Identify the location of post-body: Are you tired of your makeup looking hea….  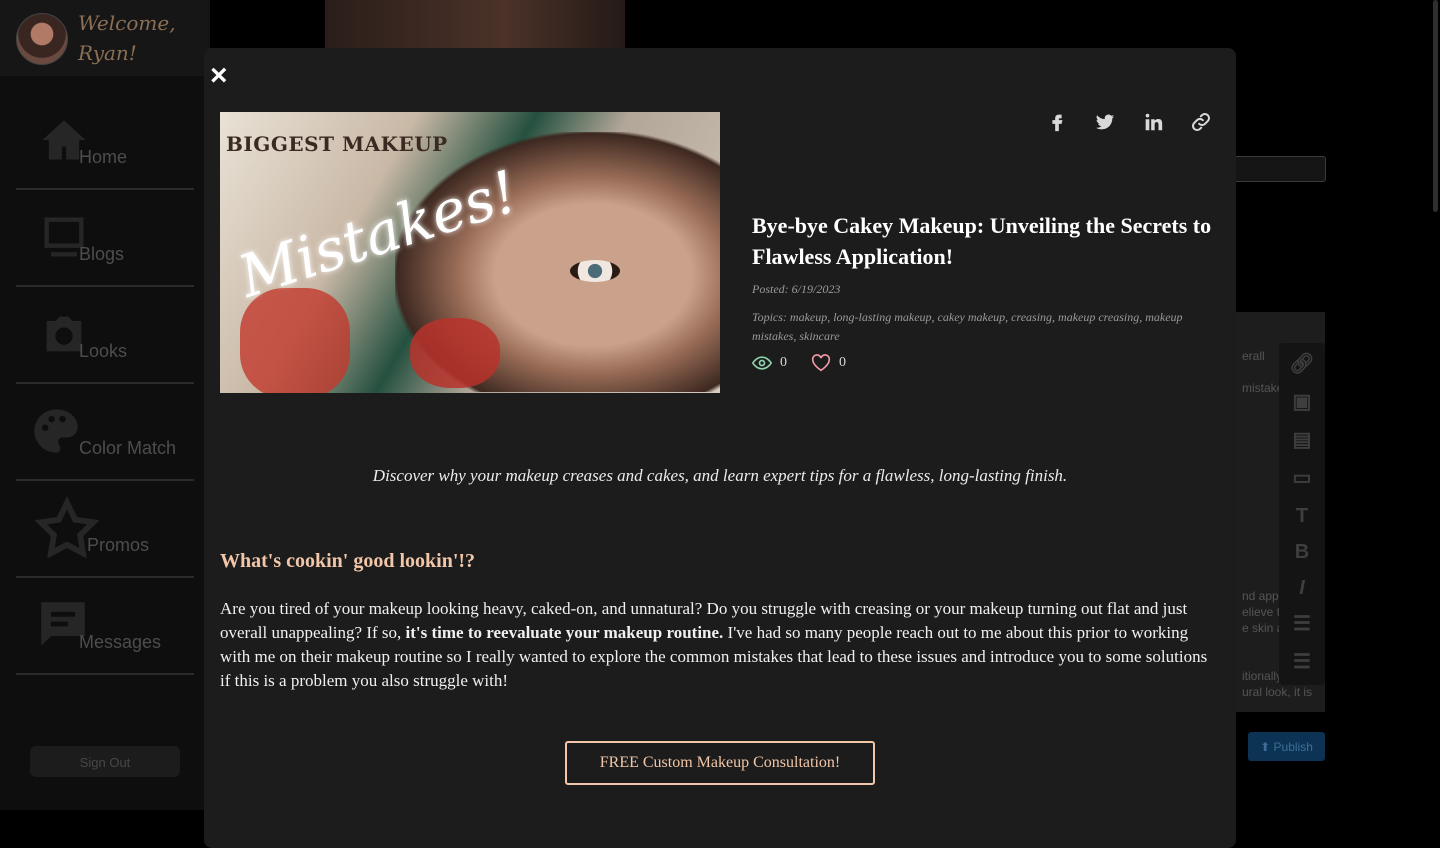
(718, 645).